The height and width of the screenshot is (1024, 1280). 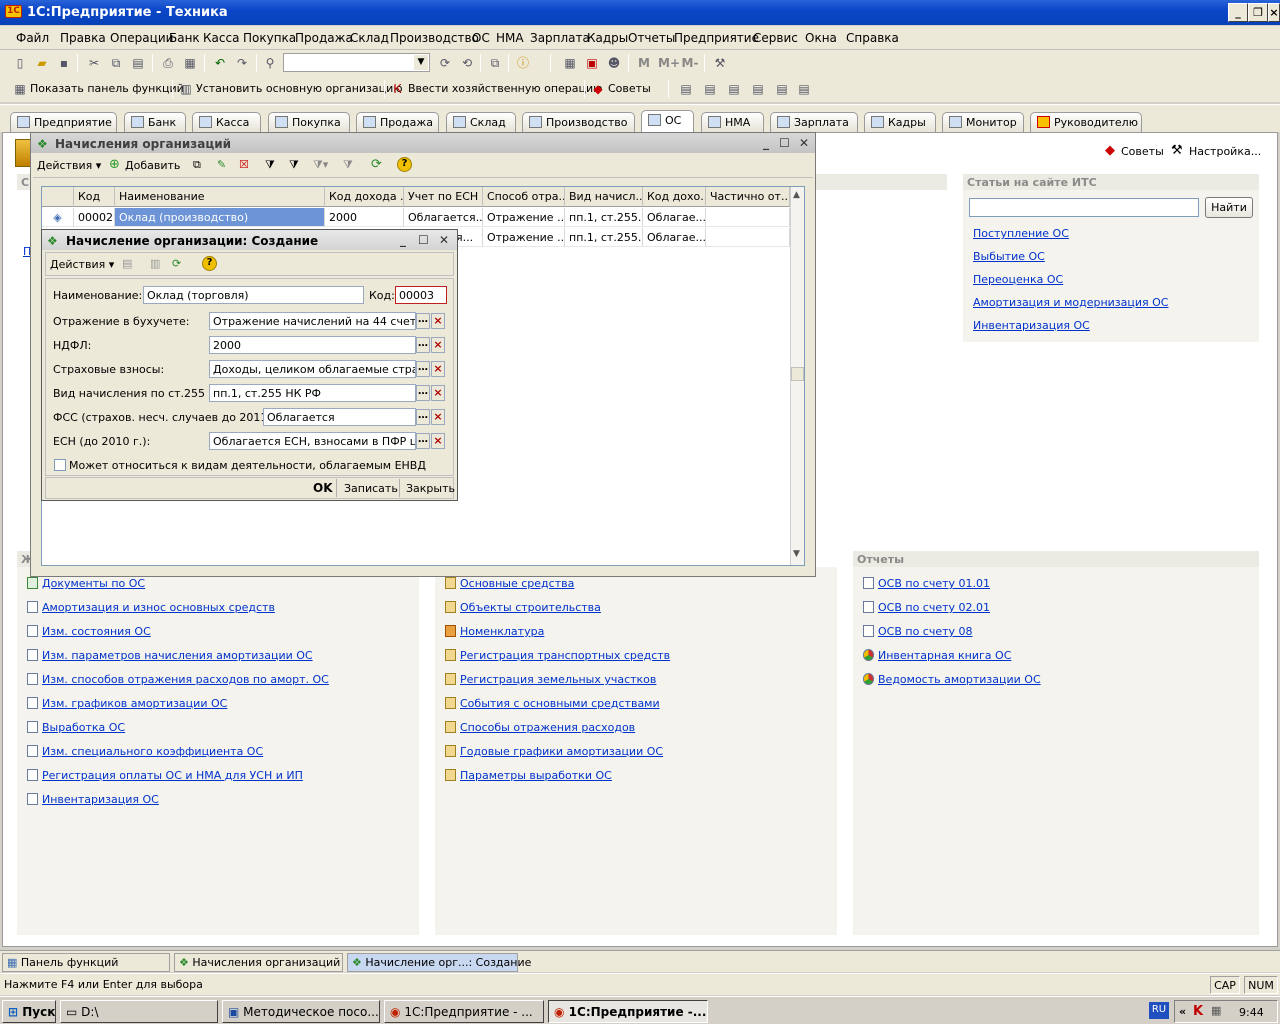 What do you see at coordinates (1216, 1010) in the screenshot?
I see `network-icon: ▦` at bounding box center [1216, 1010].